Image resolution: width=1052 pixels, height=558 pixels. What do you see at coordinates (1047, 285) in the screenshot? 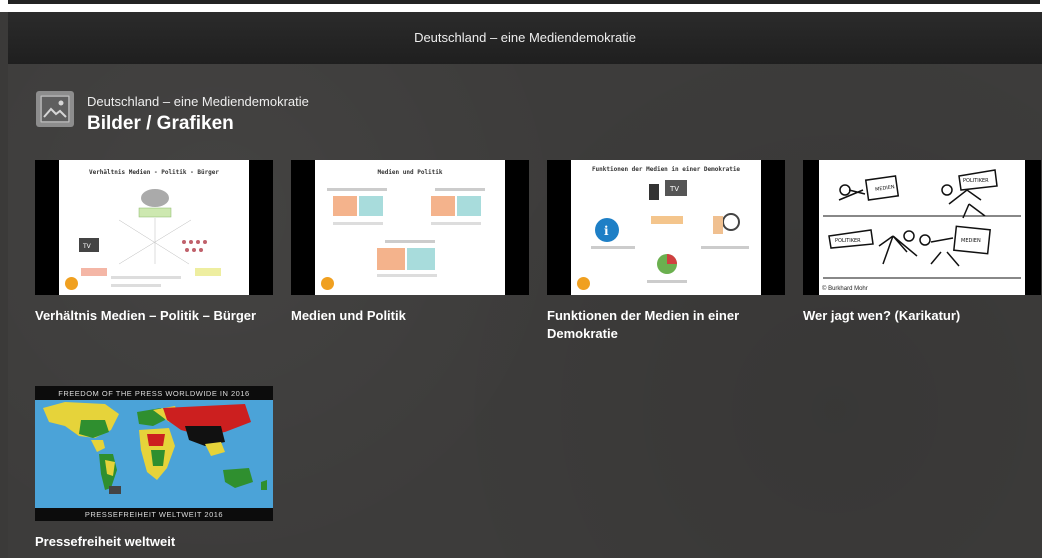
I see `window-right-edge` at bounding box center [1047, 285].